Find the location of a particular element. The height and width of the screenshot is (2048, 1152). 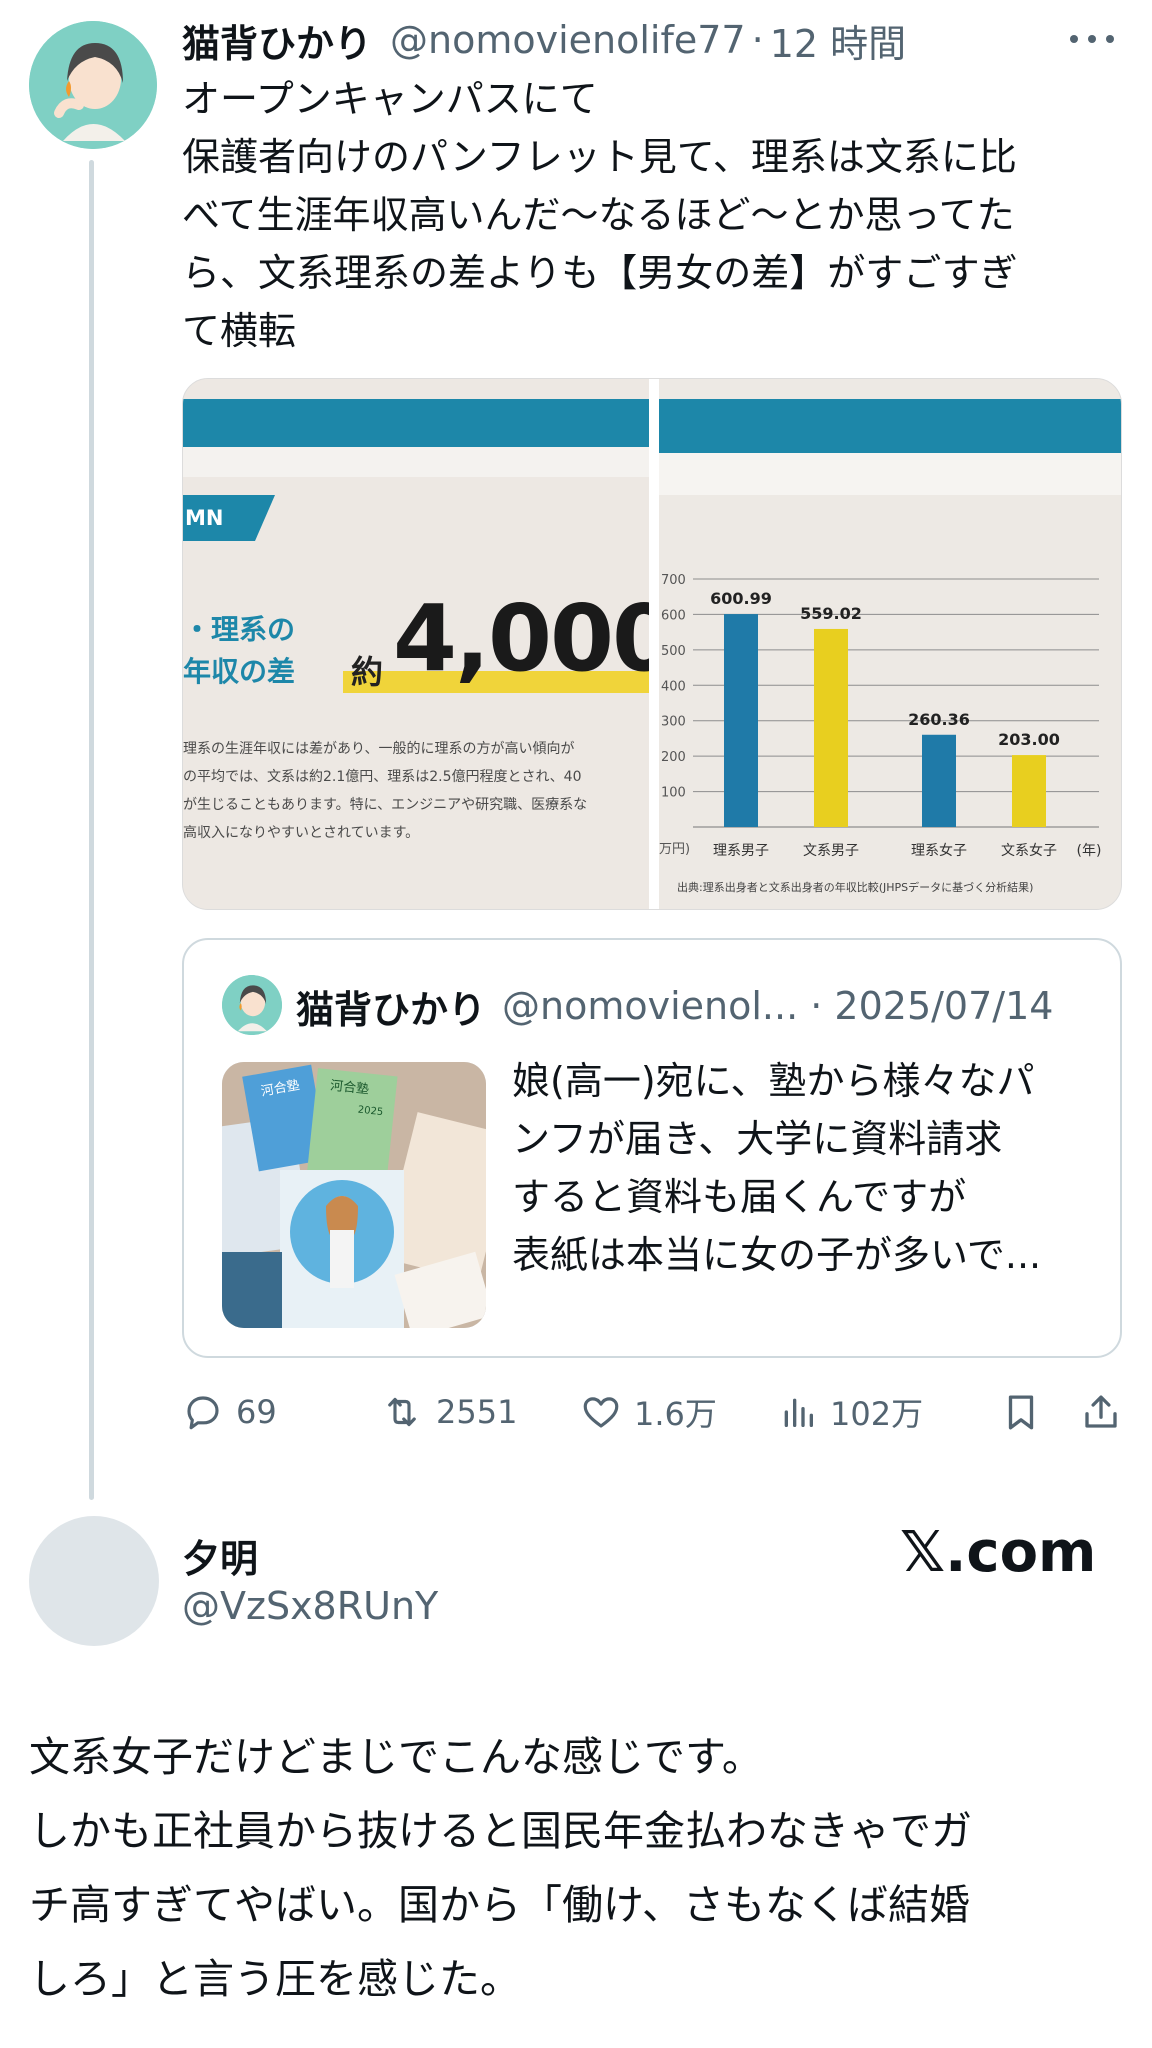

tweet-action-bar: 69 2551 1.6万 102万 is located at coordinates (652, 1412).